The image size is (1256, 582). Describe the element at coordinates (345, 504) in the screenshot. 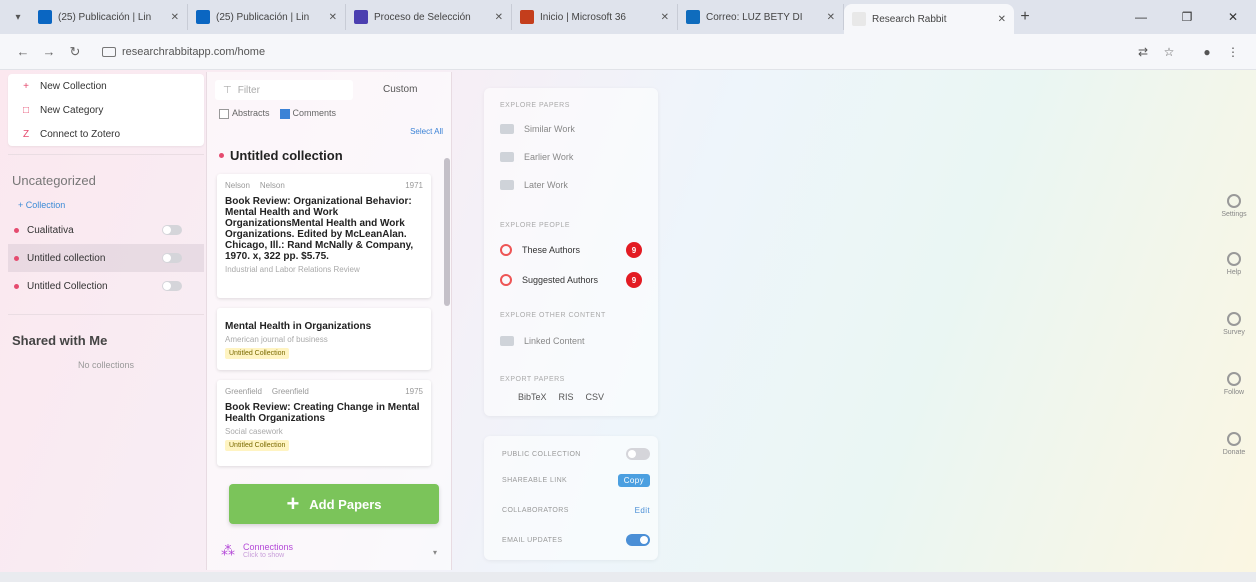

I see `add-papers-label: Add Papers` at that location.